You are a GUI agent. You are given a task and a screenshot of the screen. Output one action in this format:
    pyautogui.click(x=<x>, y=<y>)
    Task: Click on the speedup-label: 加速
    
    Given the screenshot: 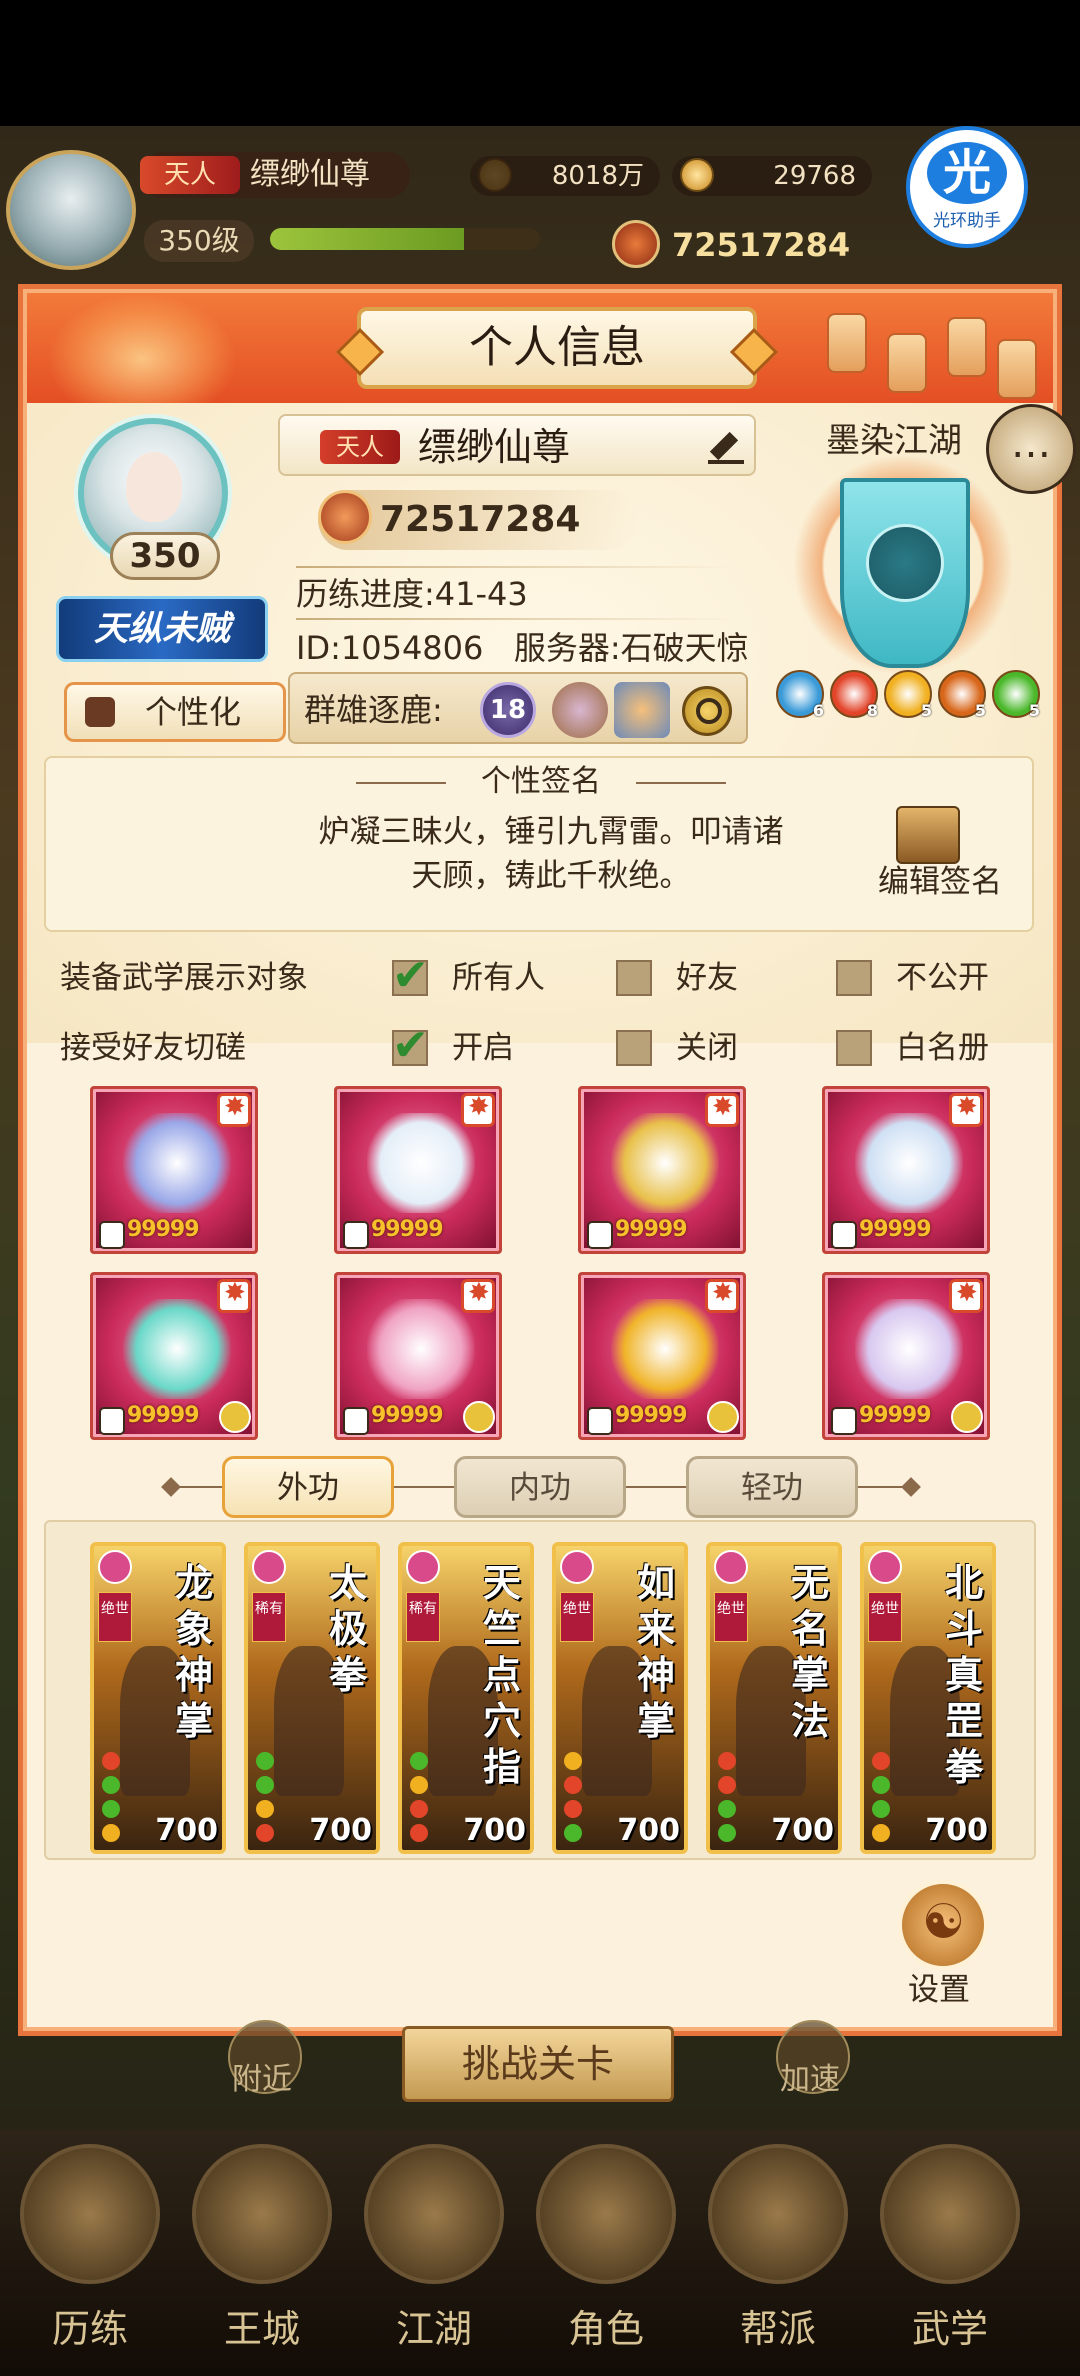 What is the action you would take?
    pyautogui.click(x=810, y=2080)
    